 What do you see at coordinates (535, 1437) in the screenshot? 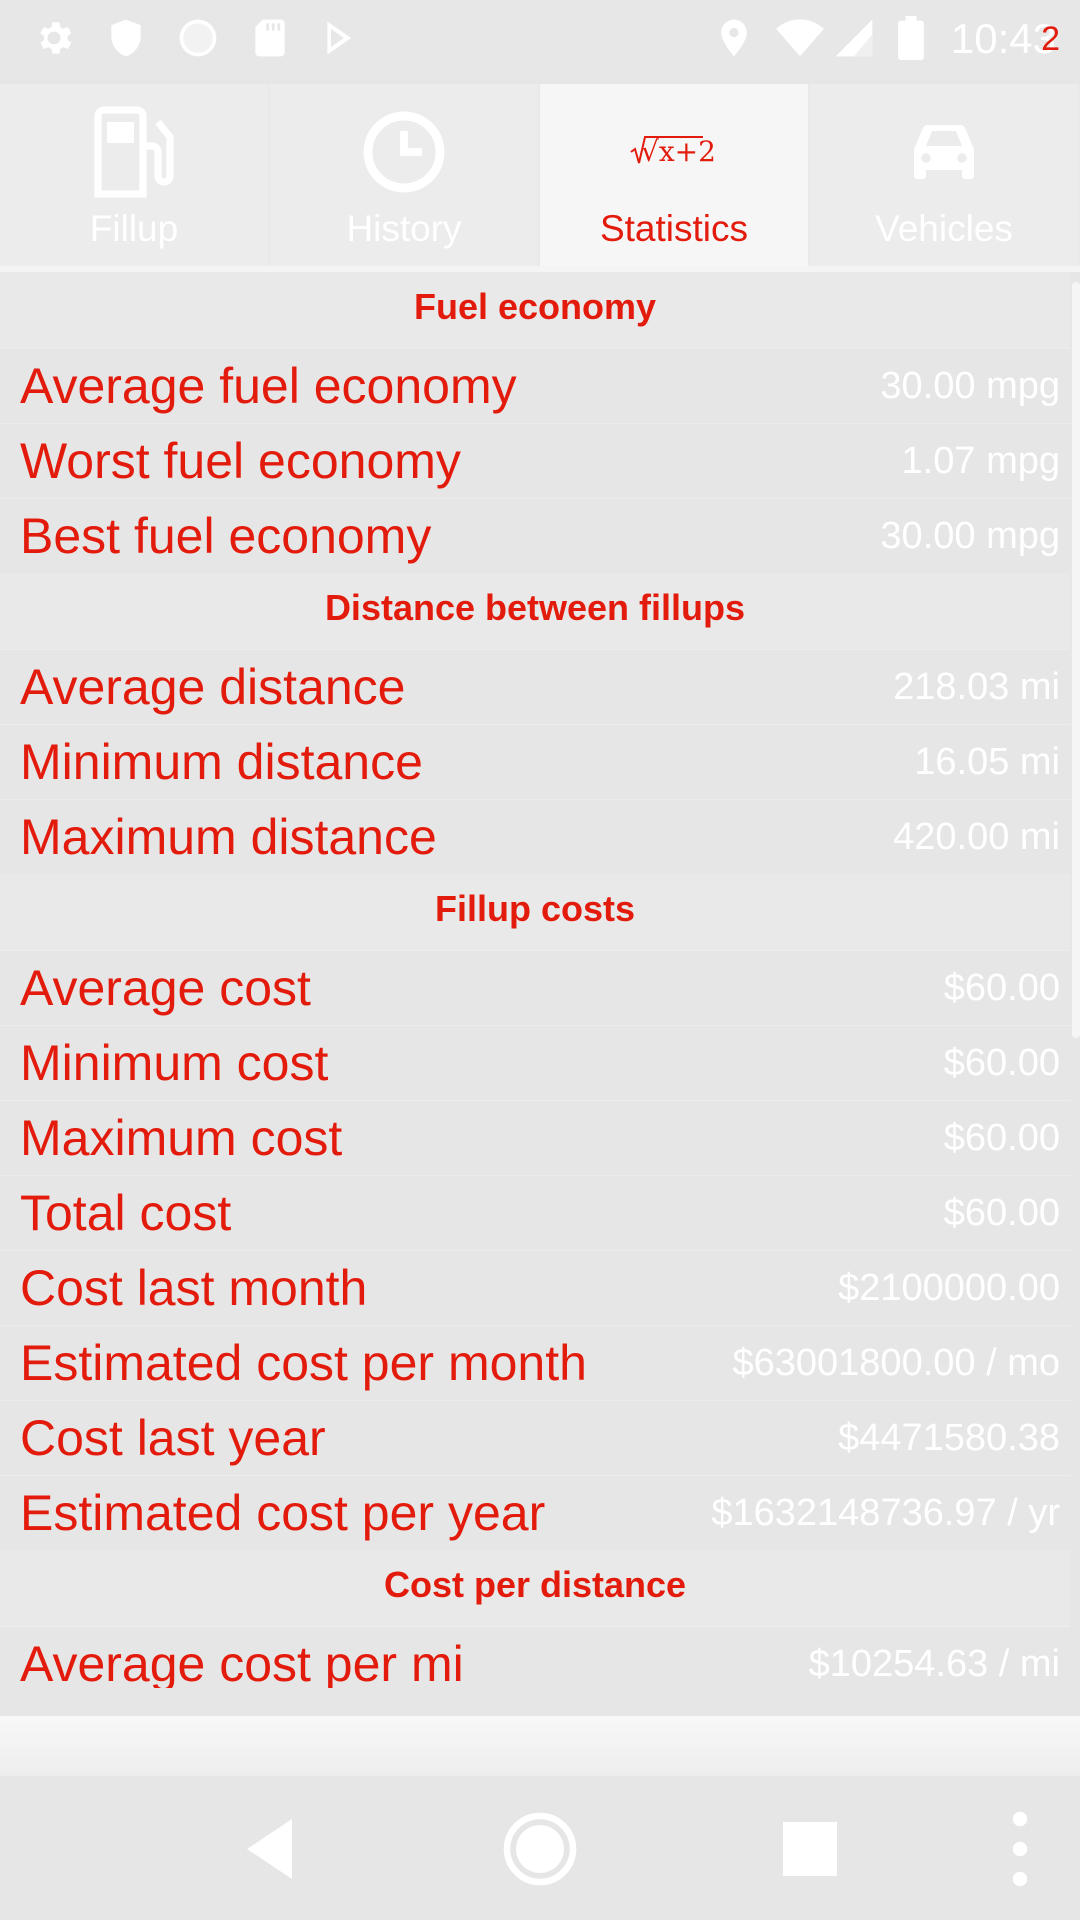
I see `stat-row-cost-last-year: Cost last year $4471580.38` at bounding box center [535, 1437].